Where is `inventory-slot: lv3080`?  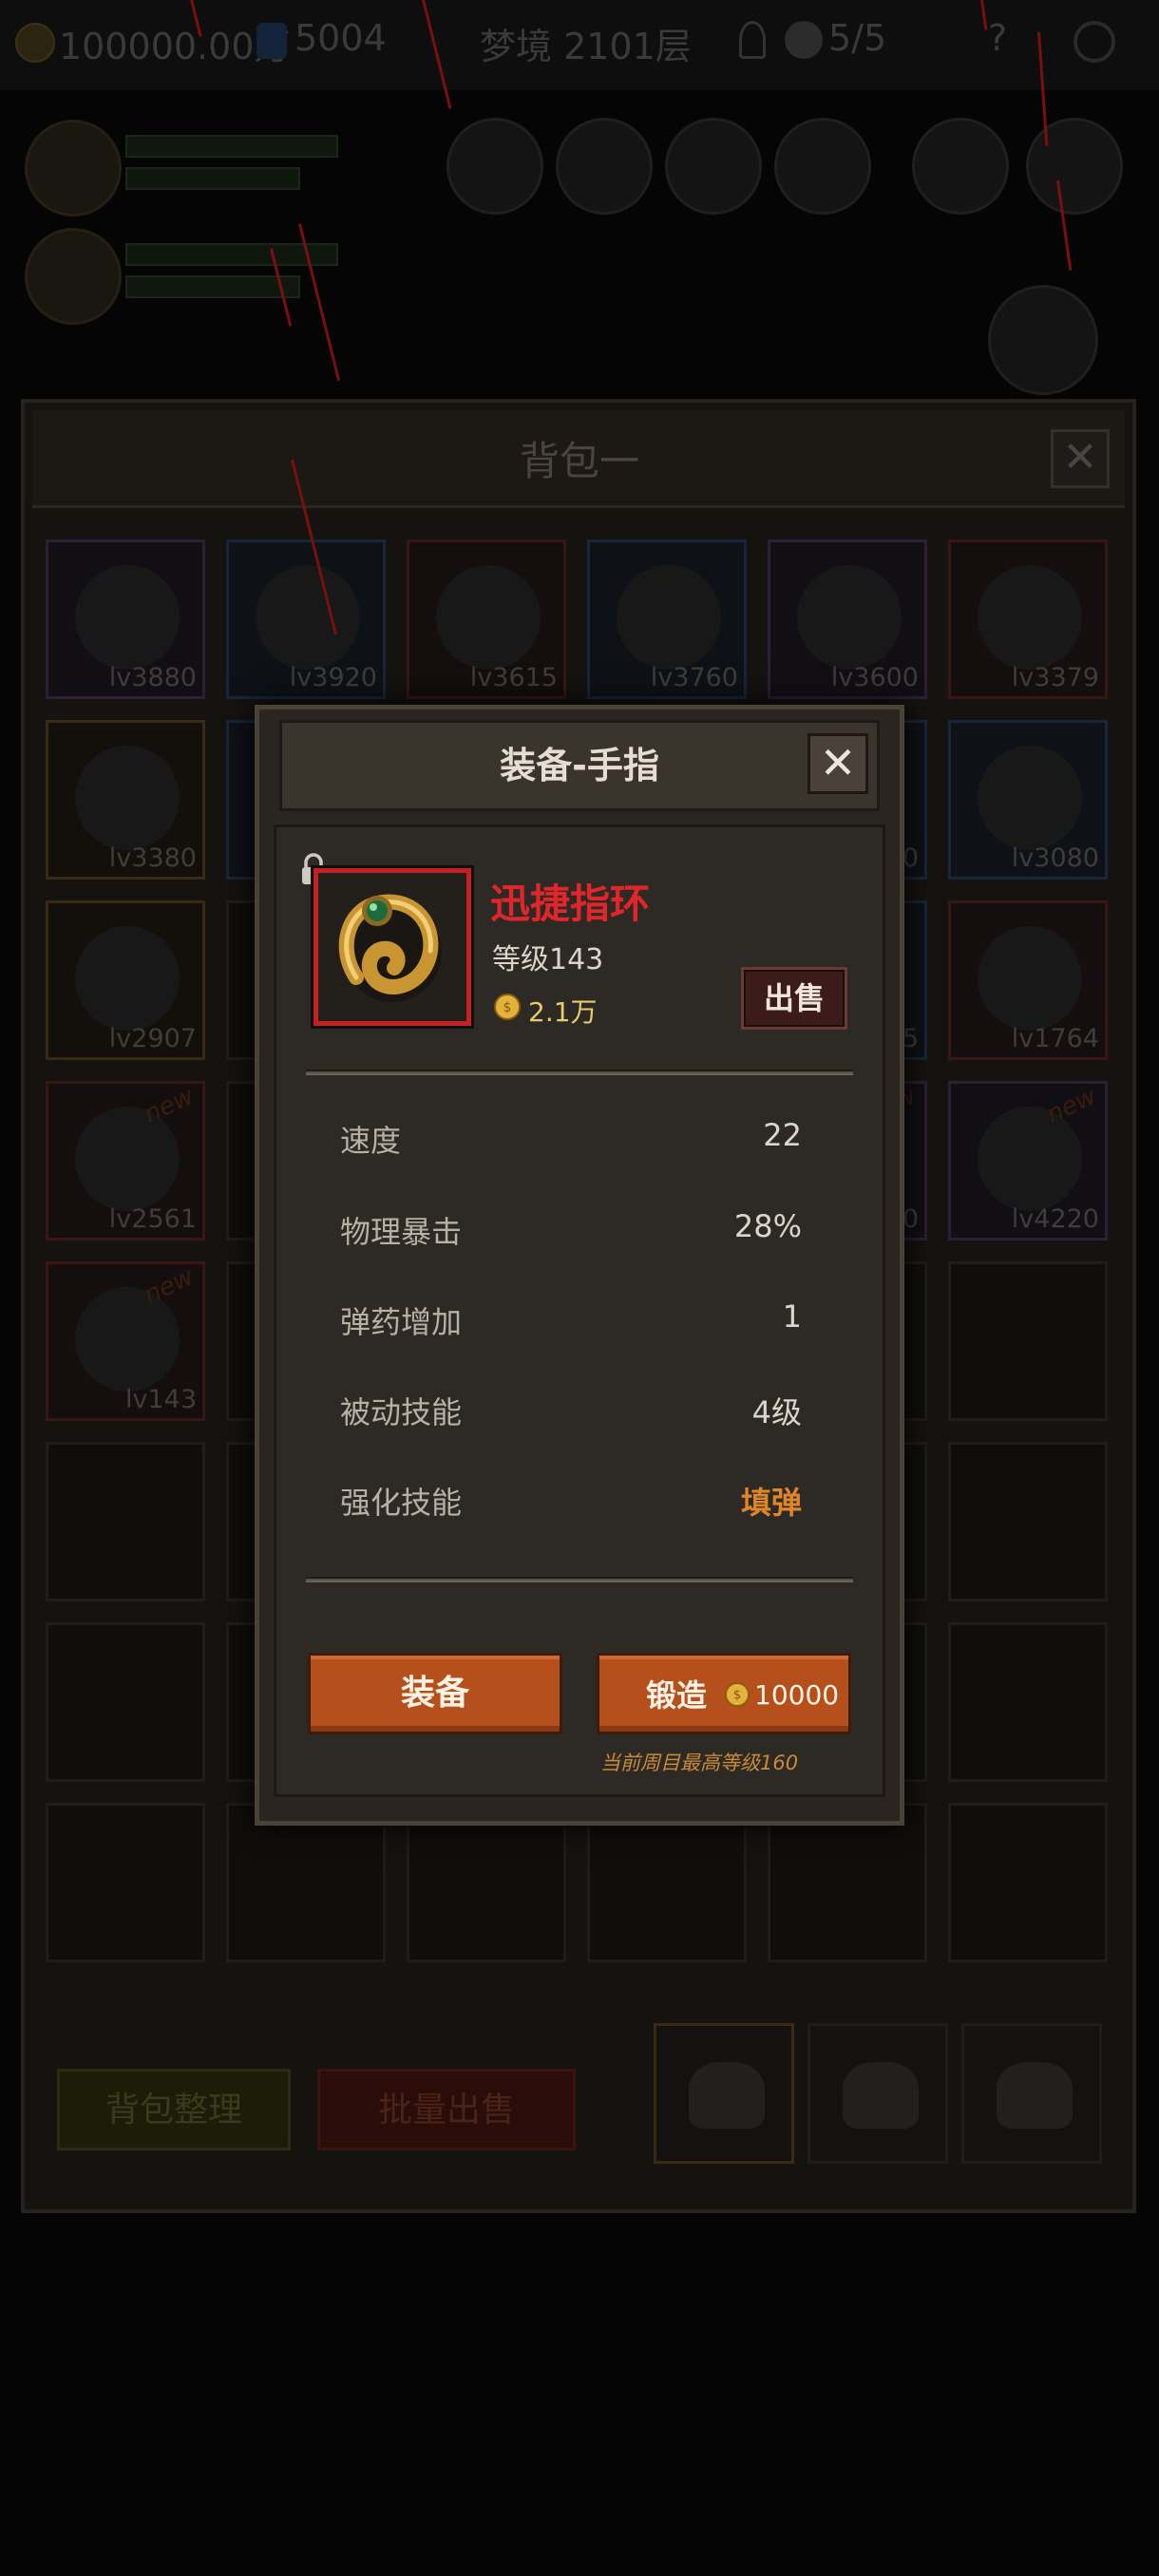
inventory-slot: lv3080 is located at coordinates (1028, 800).